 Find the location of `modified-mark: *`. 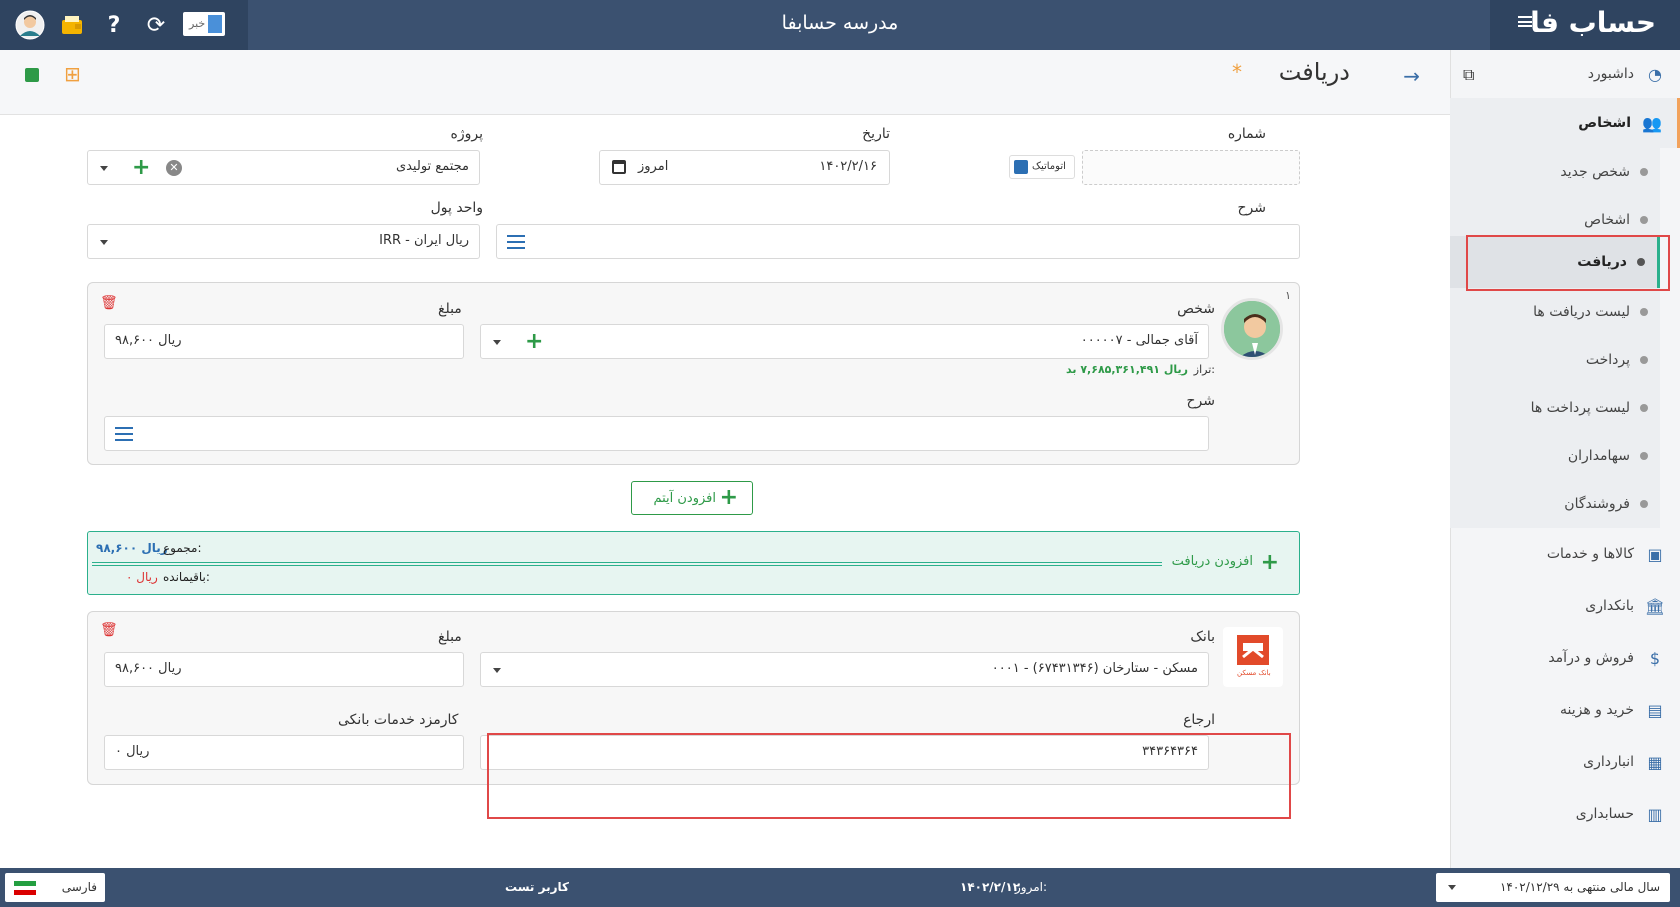

modified-mark: * is located at coordinates (1237, 72).